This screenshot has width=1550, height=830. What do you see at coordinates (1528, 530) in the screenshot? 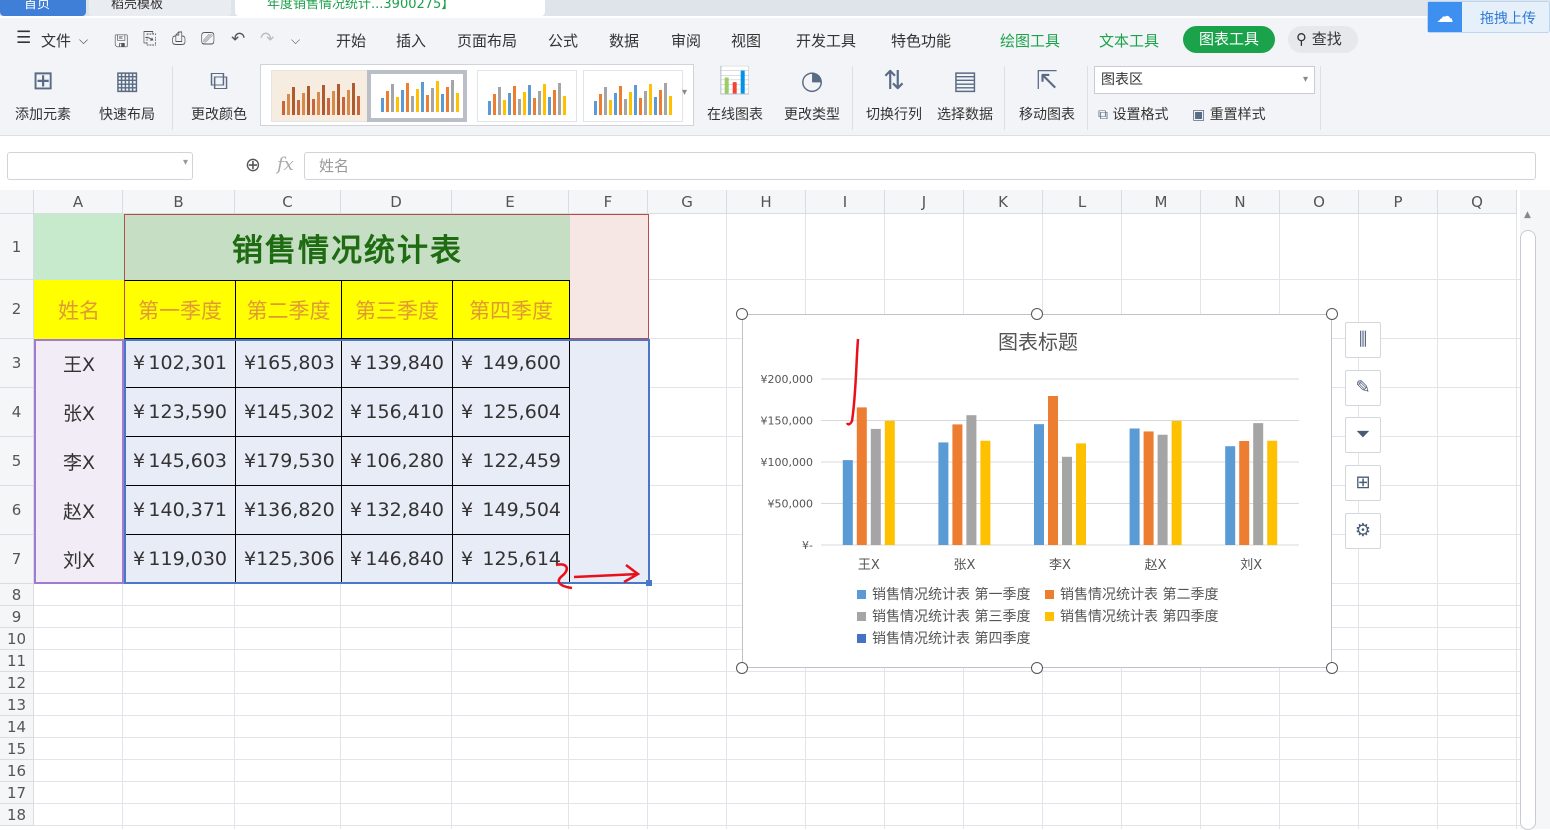
I see `scrollbar-thumb` at bounding box center [1528, 530].